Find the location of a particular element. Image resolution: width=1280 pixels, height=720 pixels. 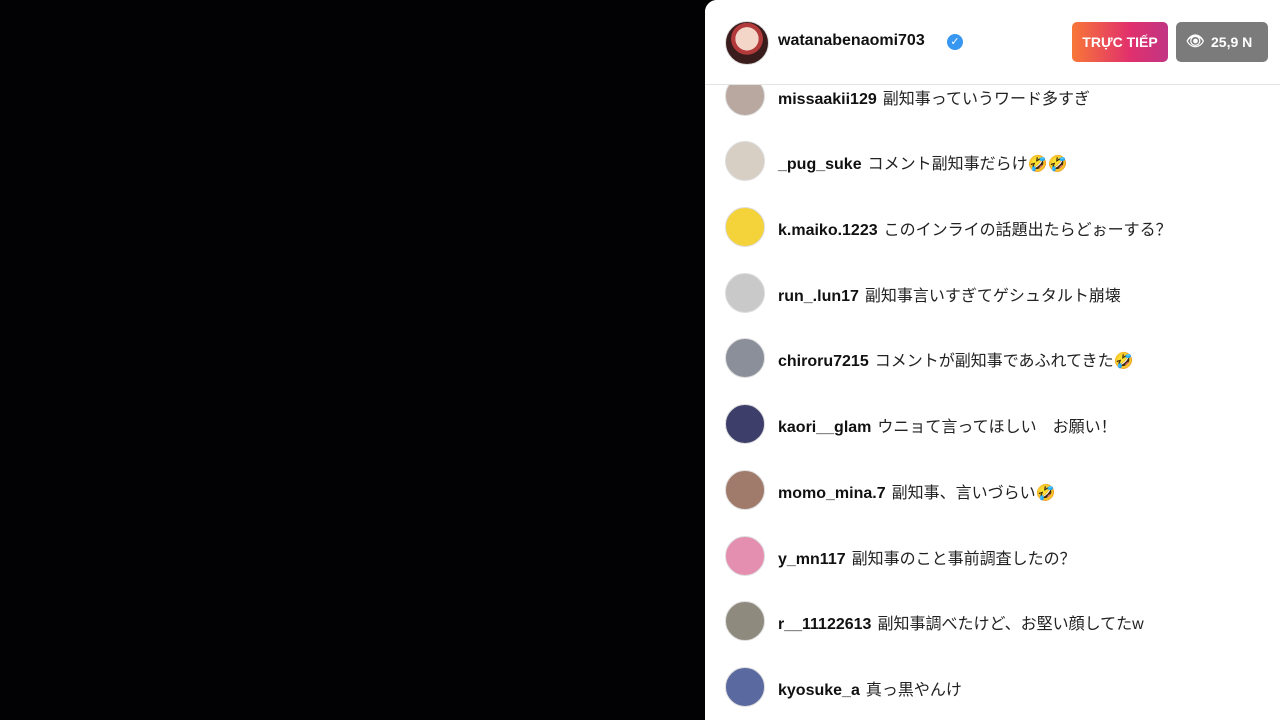

host-avatar is located at coordinates (747, 43).